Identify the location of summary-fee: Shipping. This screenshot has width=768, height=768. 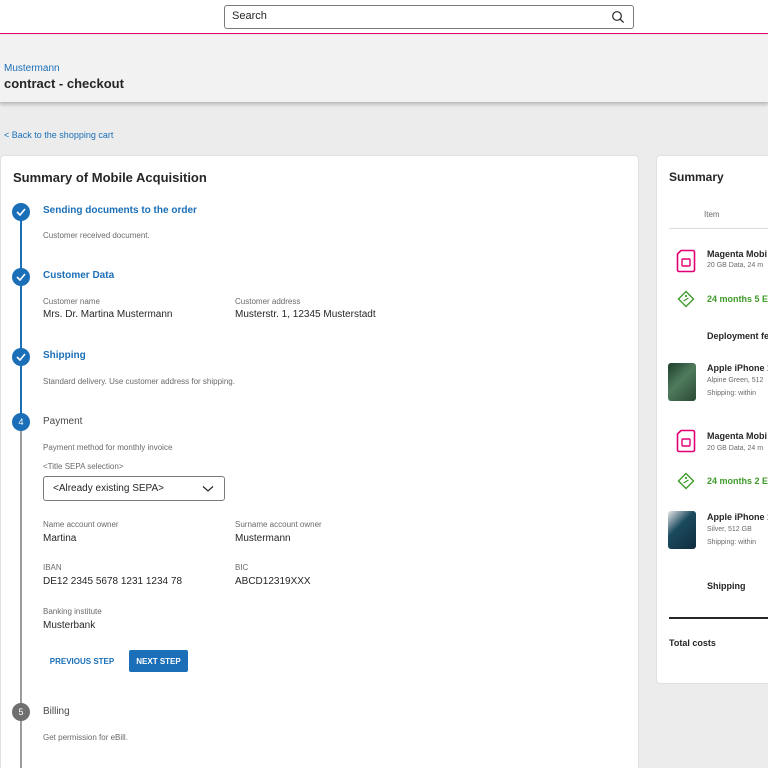
(726, 586).